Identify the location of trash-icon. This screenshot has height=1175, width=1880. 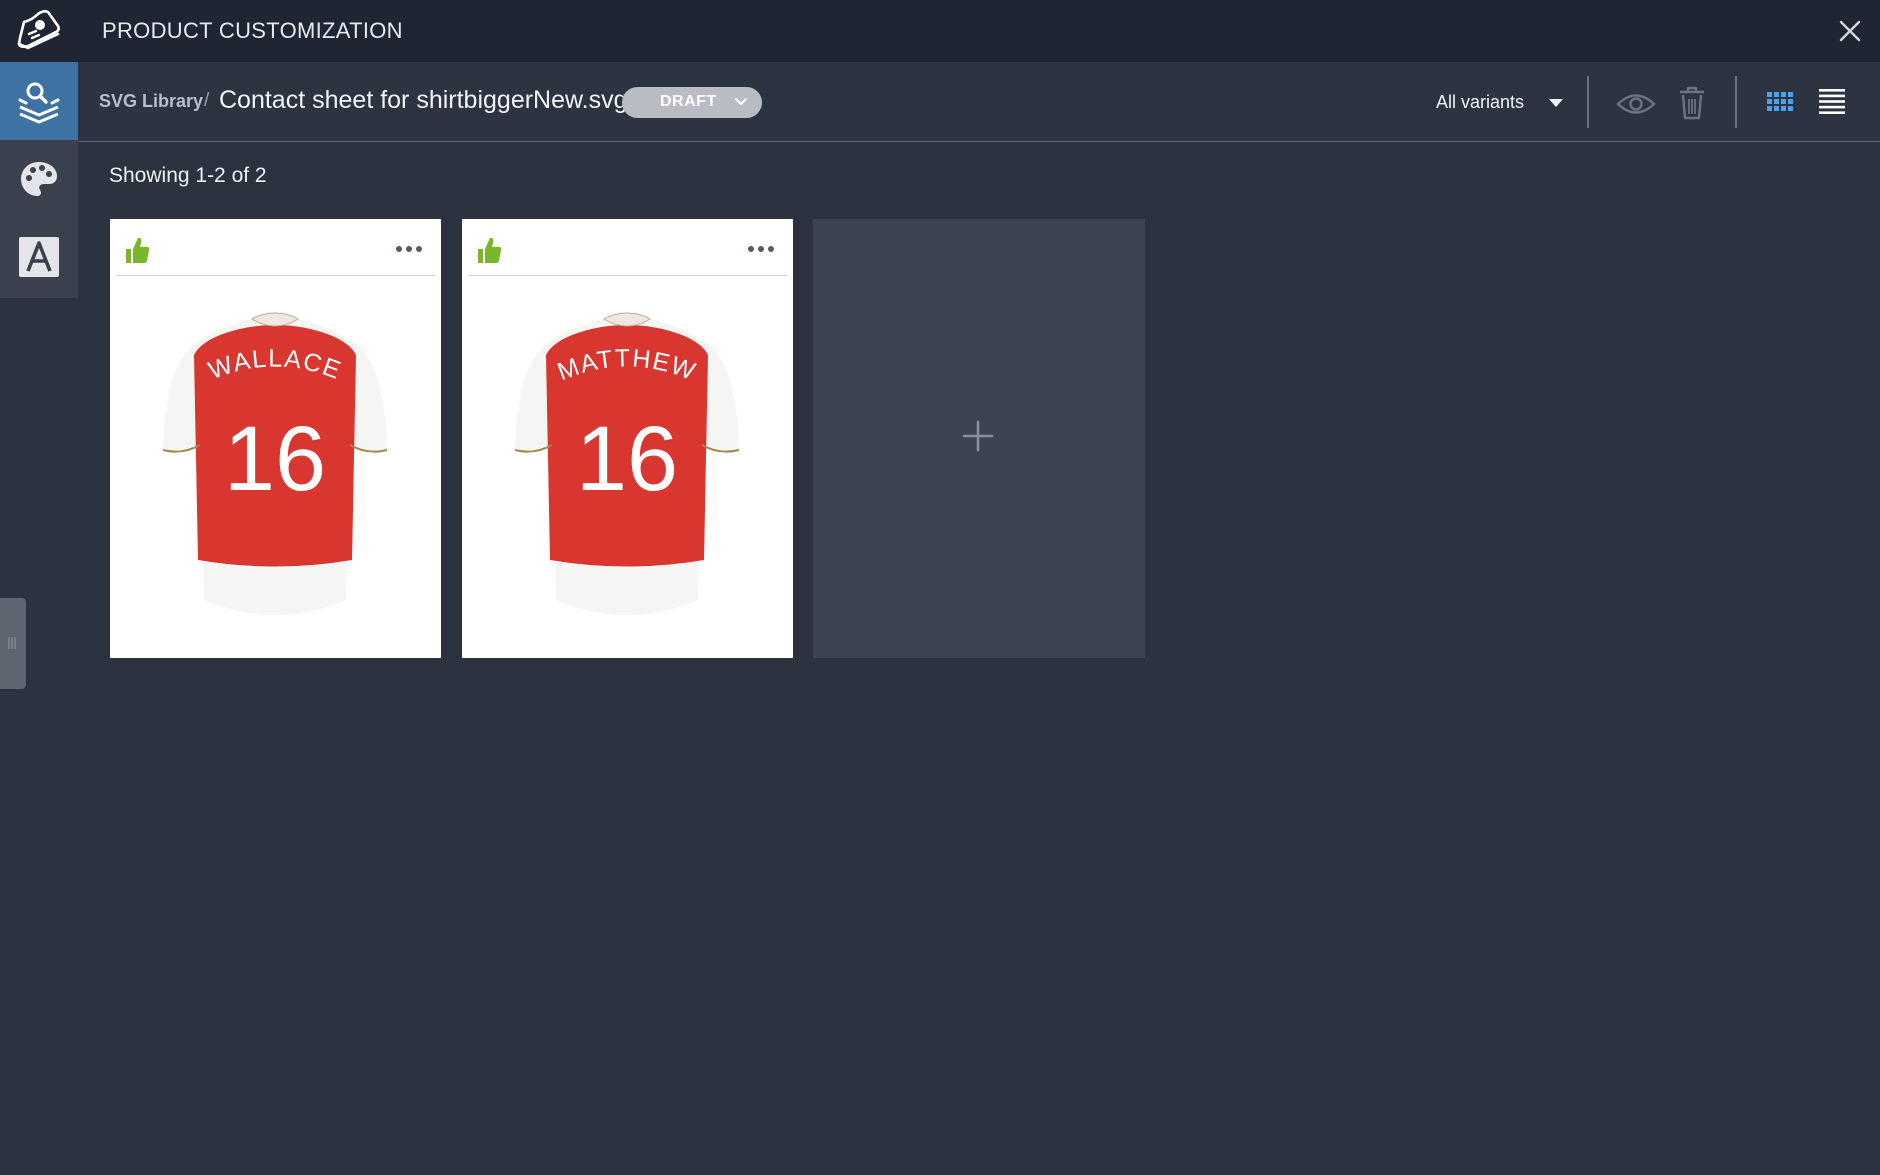
(1692, 103).